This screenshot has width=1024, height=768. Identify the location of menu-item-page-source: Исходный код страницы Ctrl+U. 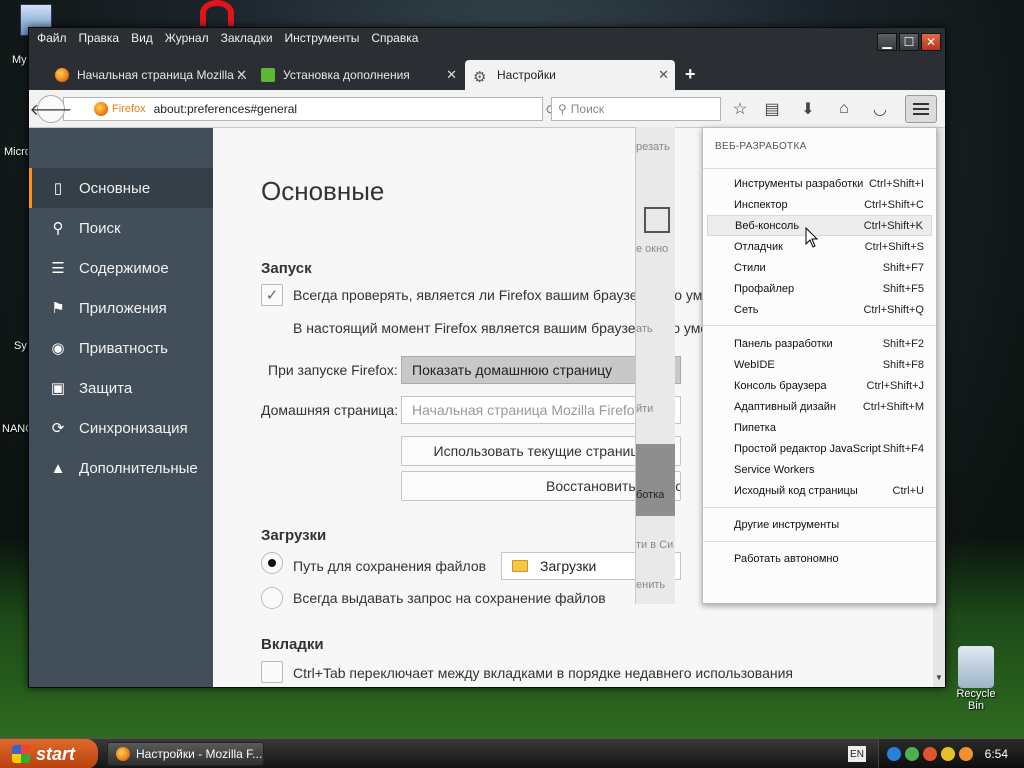
(819, 490).